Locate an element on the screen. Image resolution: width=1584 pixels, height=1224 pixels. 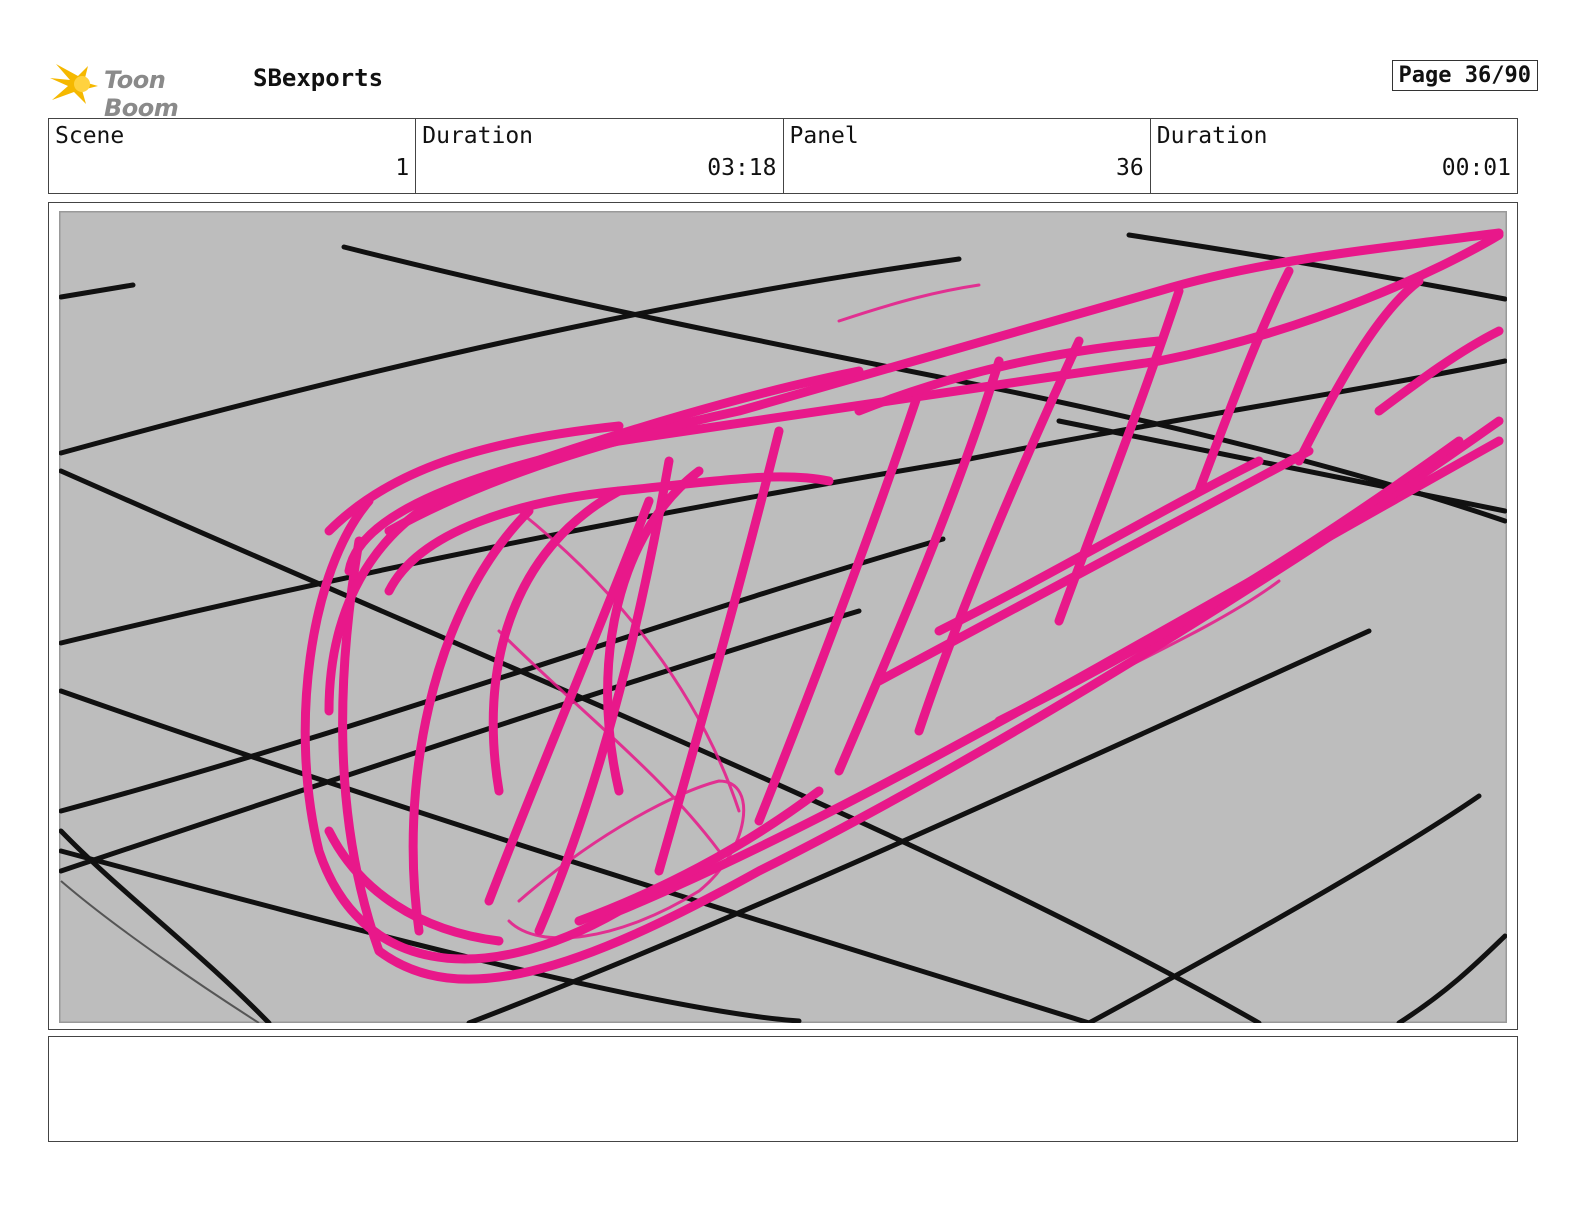
panel-cell: Panel 36 is located at coordinates (967, 156).